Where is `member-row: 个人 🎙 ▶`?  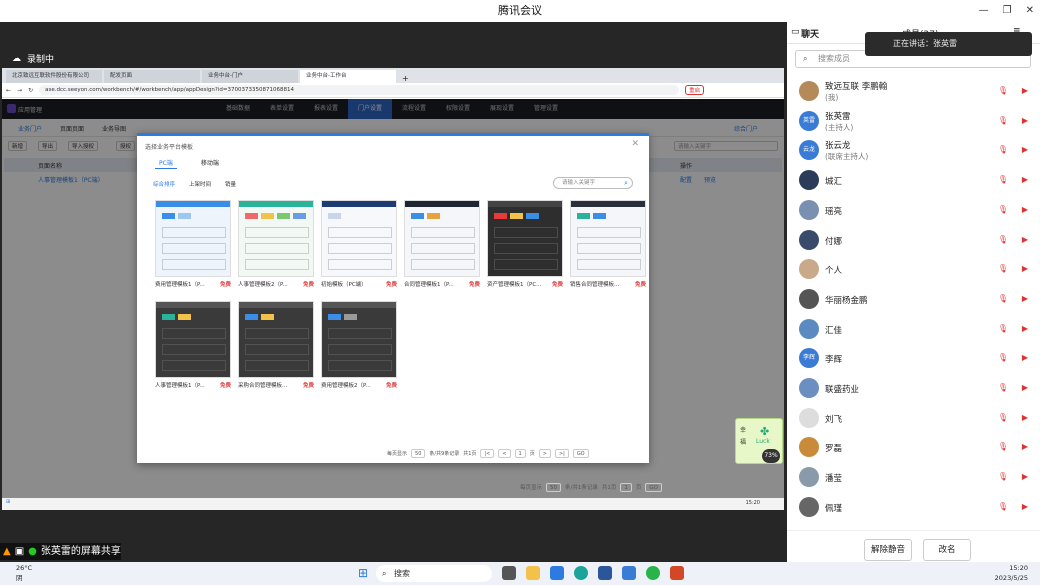 member-row: 个人 🎙 ▶ is located at coordinates (913, 269).